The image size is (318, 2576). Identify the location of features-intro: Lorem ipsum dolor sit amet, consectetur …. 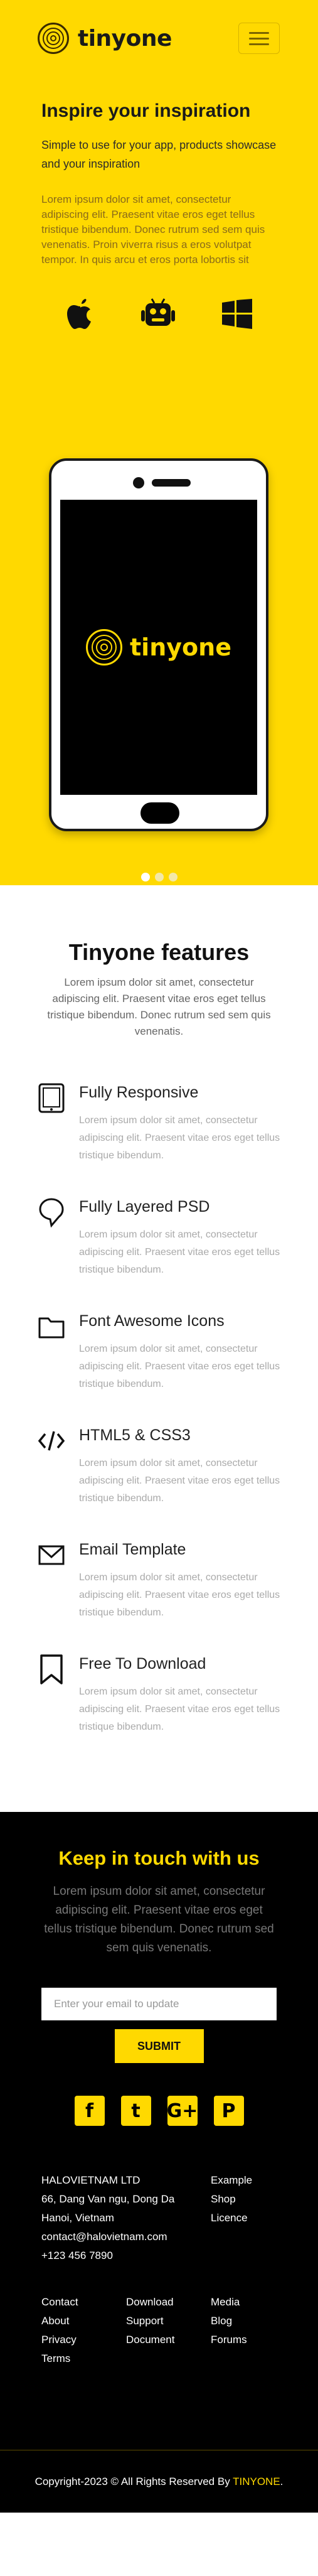
(159, 1007).